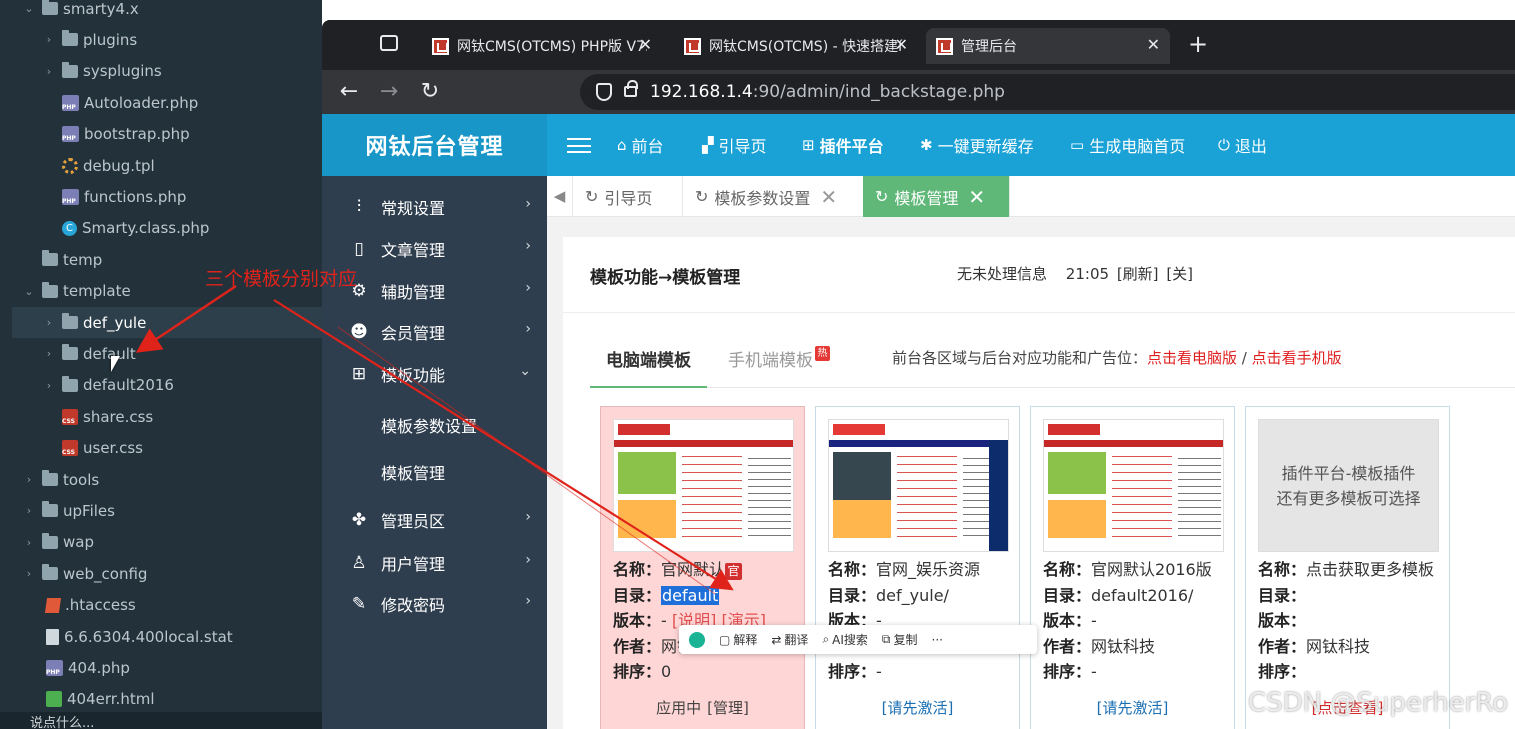  Describe the element at coordinates (579, 145) in the screenshot. I see `menu-toggle-icon` at that location.